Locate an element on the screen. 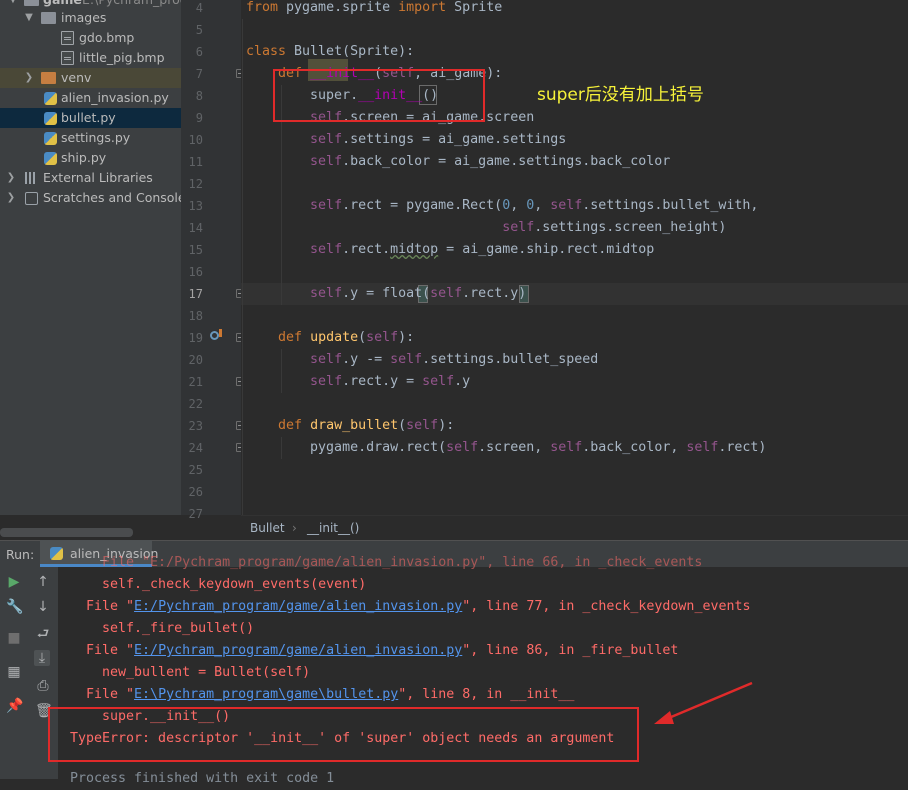  tree-item-gdo-bmp: gdo.bmp is located at coordinates (90, 38).